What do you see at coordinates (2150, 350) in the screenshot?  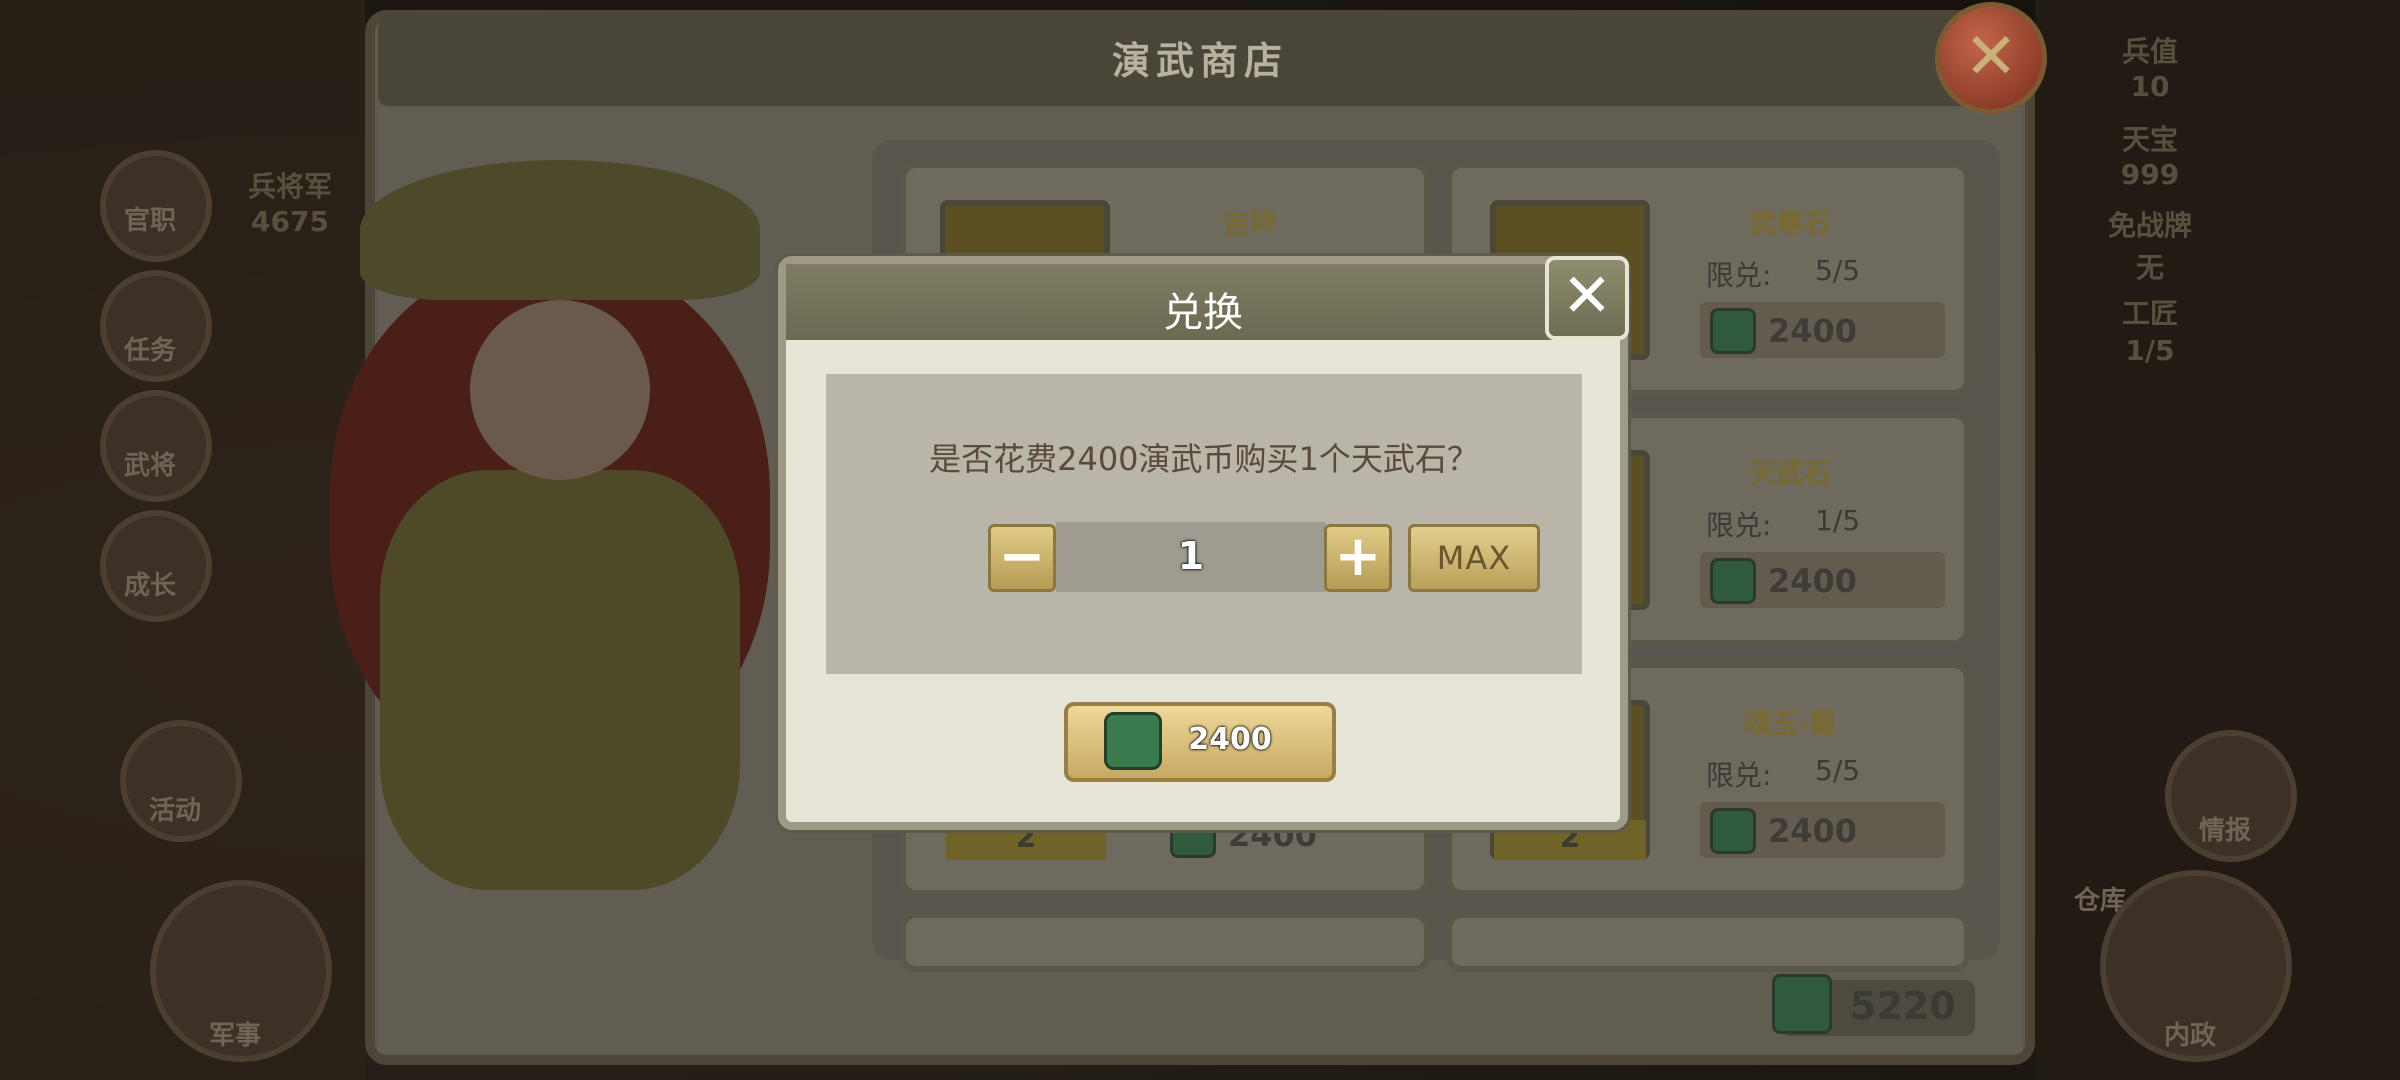 I see `stat-value: 1/5` at bounding box center [2150, 350].